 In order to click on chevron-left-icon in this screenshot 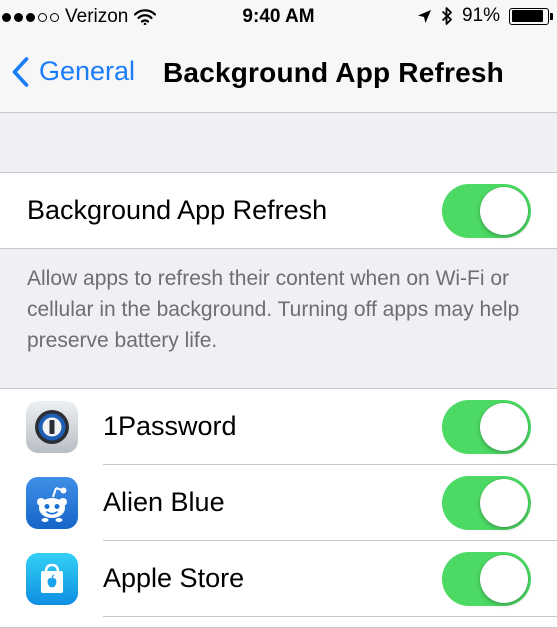, I will do `click(20, 71)`.